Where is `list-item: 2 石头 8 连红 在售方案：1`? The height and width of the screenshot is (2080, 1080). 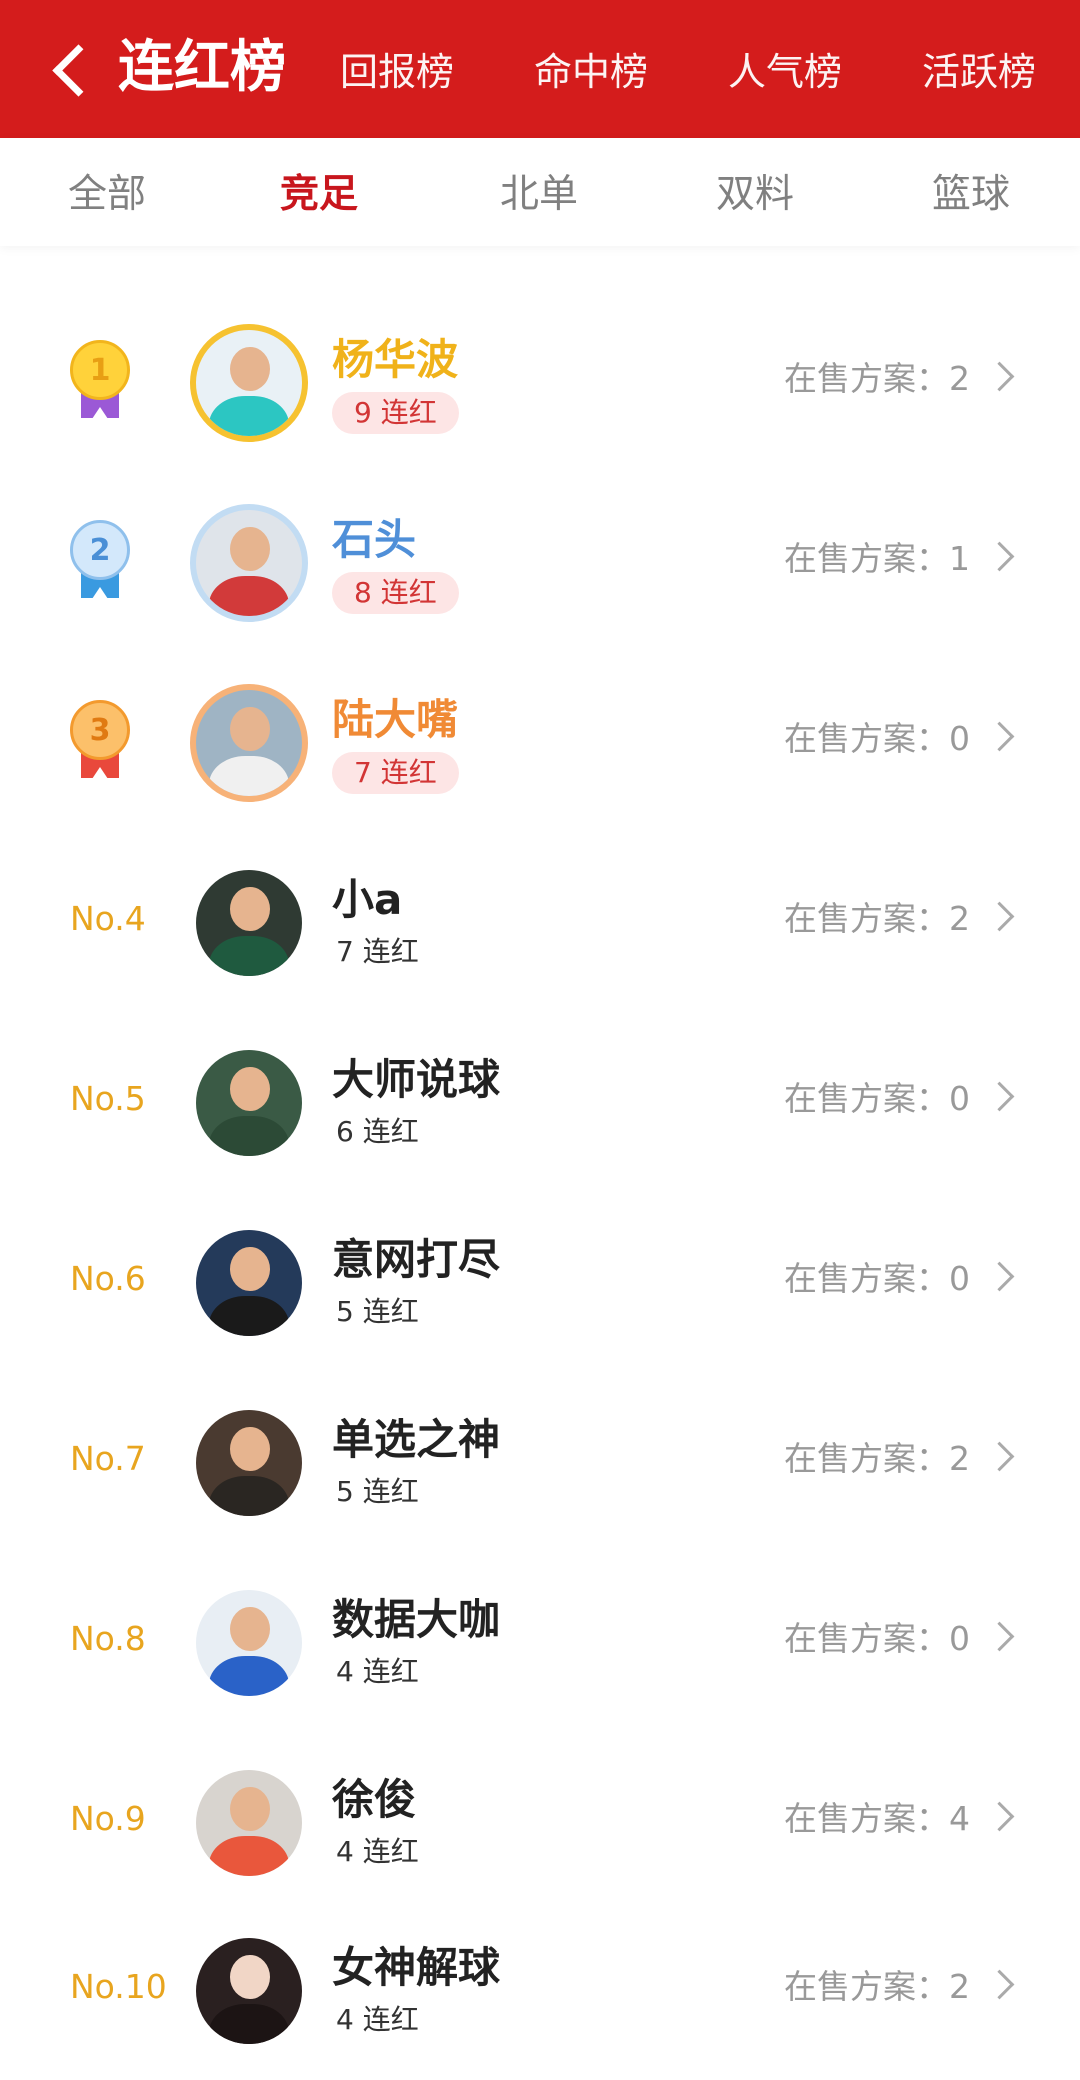
list-item: 2 石头 8 连红 在售方案：1 is located at coordinates (540, 562).